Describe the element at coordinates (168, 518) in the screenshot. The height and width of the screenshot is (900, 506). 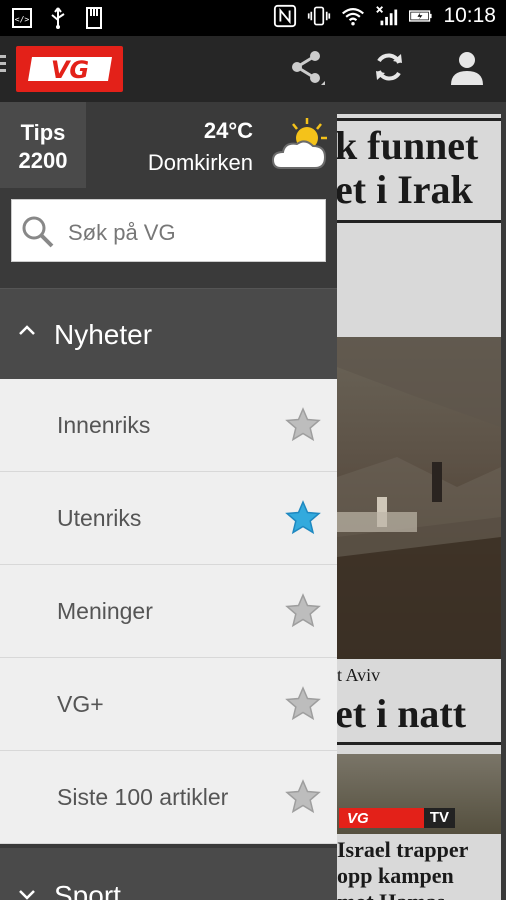
I see `menu-item-utenriks: Utenriks` at that location.